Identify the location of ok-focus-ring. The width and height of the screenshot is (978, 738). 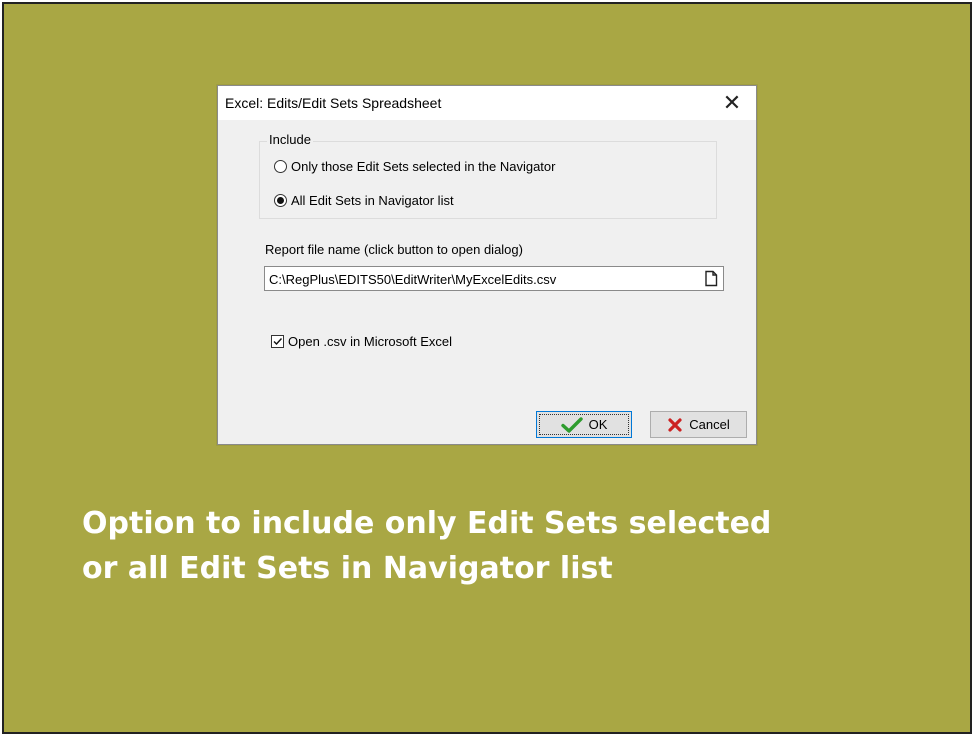
(584, 424).